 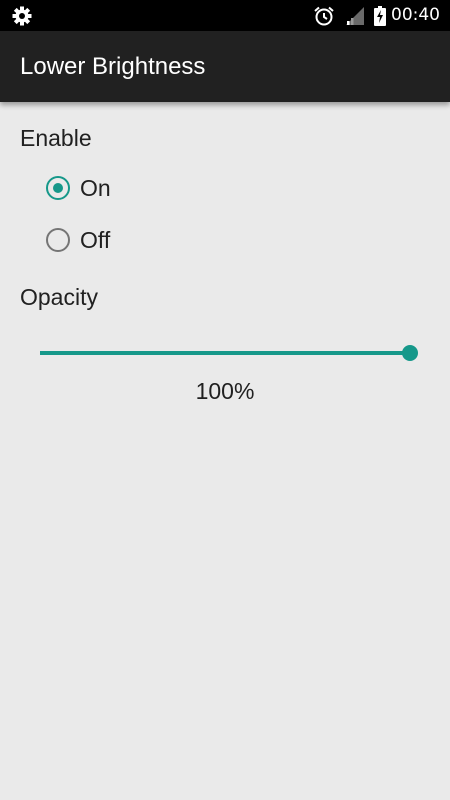 What do you see at coordinates (22, 15) in the screenshot?
I see `settings-gear-icon` at bounding box center [22, 15].